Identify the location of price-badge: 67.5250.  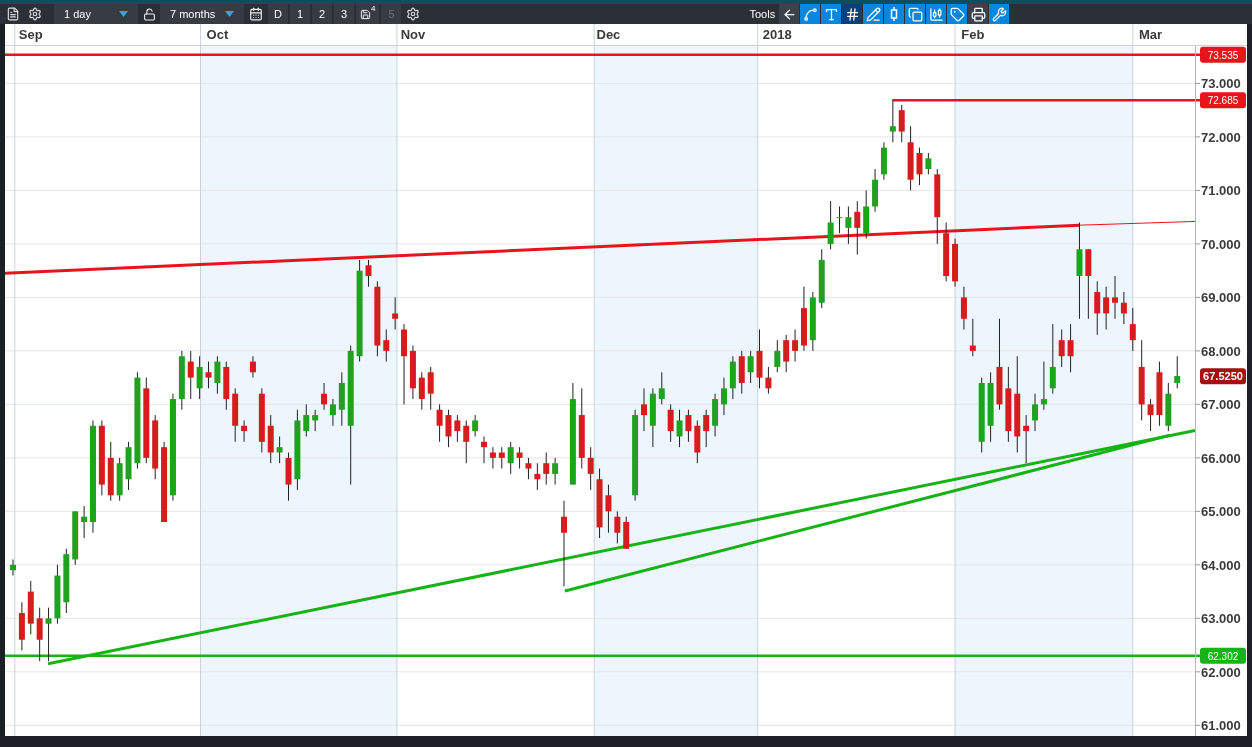
(1223, 376).